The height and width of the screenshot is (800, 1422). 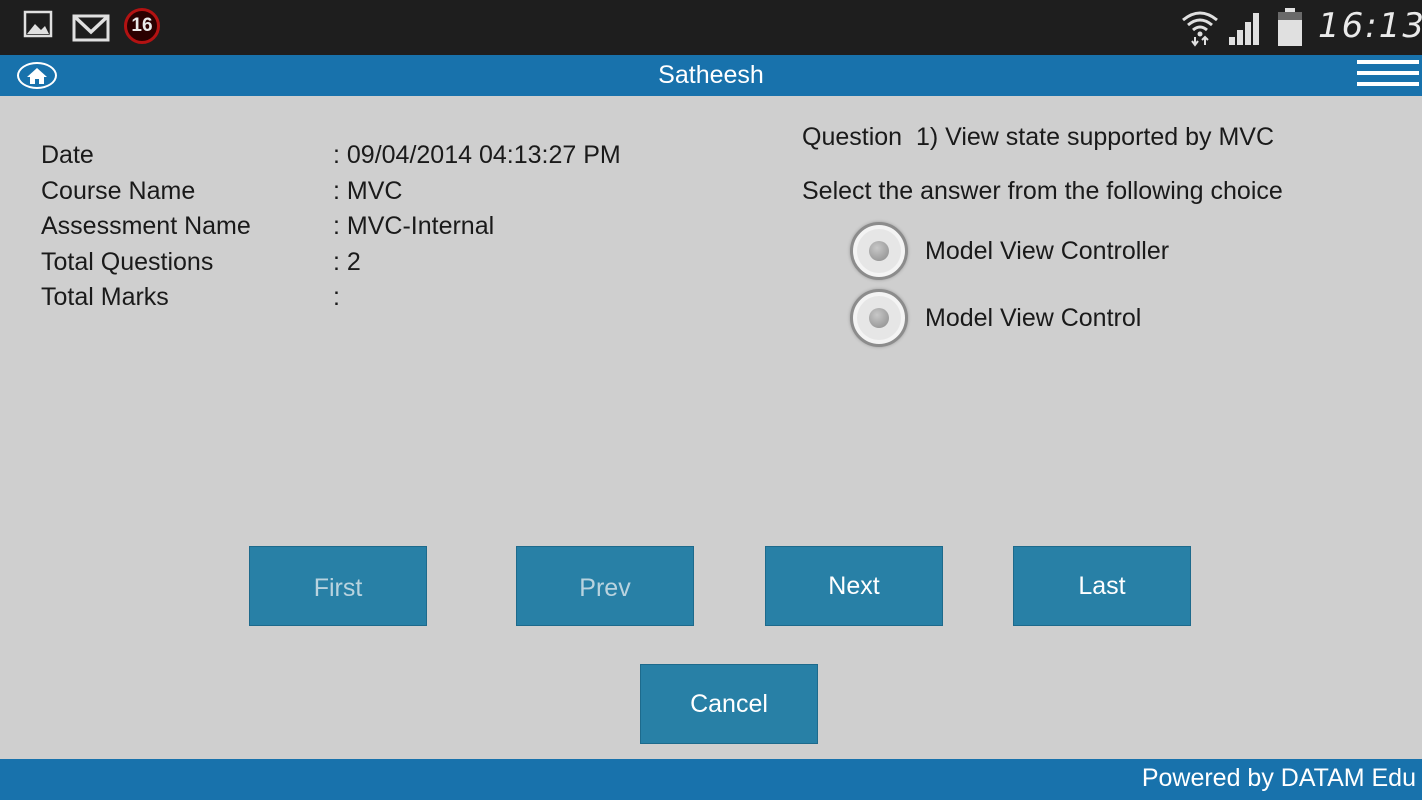 I want to click on menu-button, so click(x=1388, y=76).